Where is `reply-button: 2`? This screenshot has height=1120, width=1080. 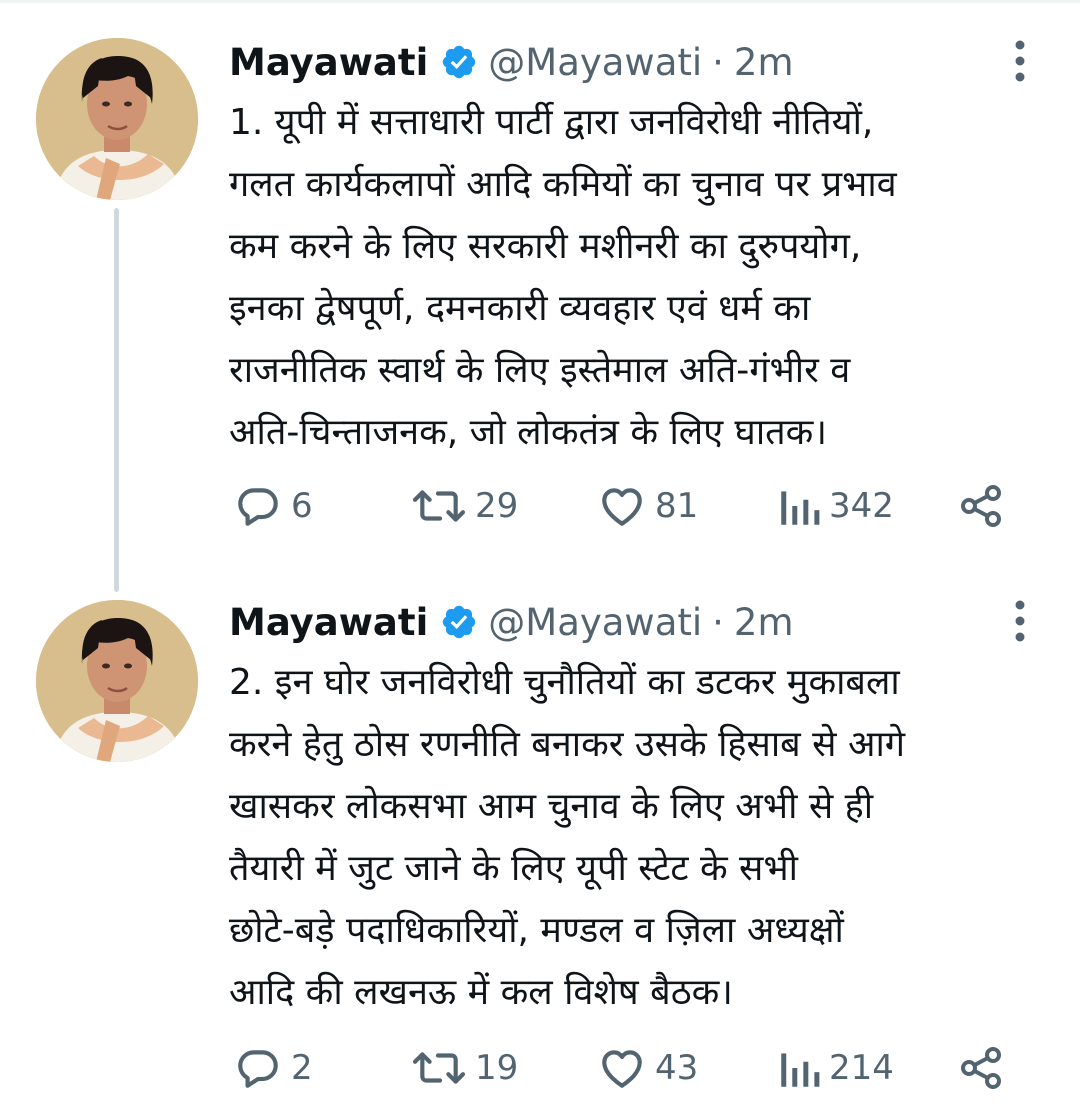 reply-button: 2 is located at coordinates (273, 1068).